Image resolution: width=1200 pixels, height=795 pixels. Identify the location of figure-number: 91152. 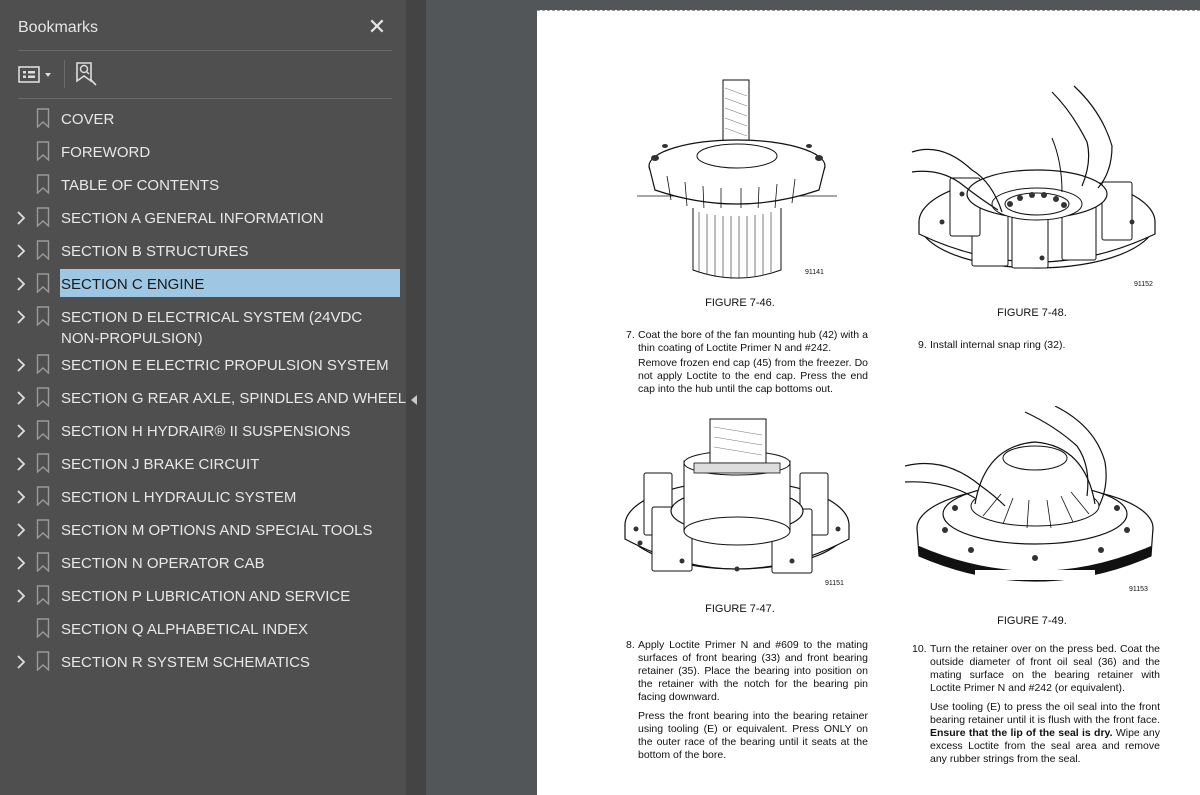
(1143, 284).